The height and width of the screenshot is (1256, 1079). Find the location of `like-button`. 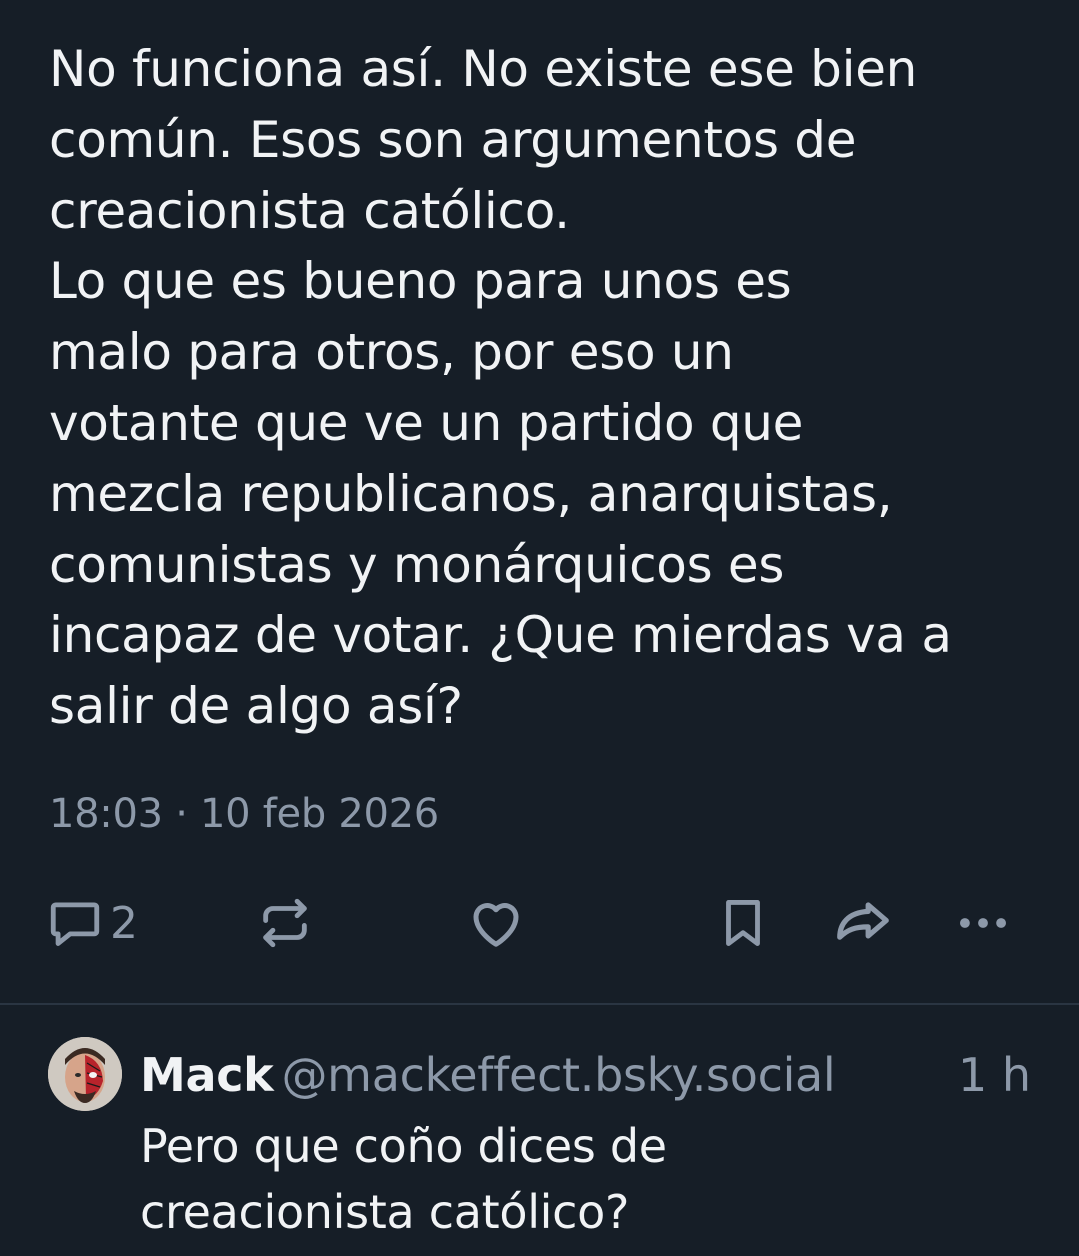

like-button is located at coordinates (496, 923).